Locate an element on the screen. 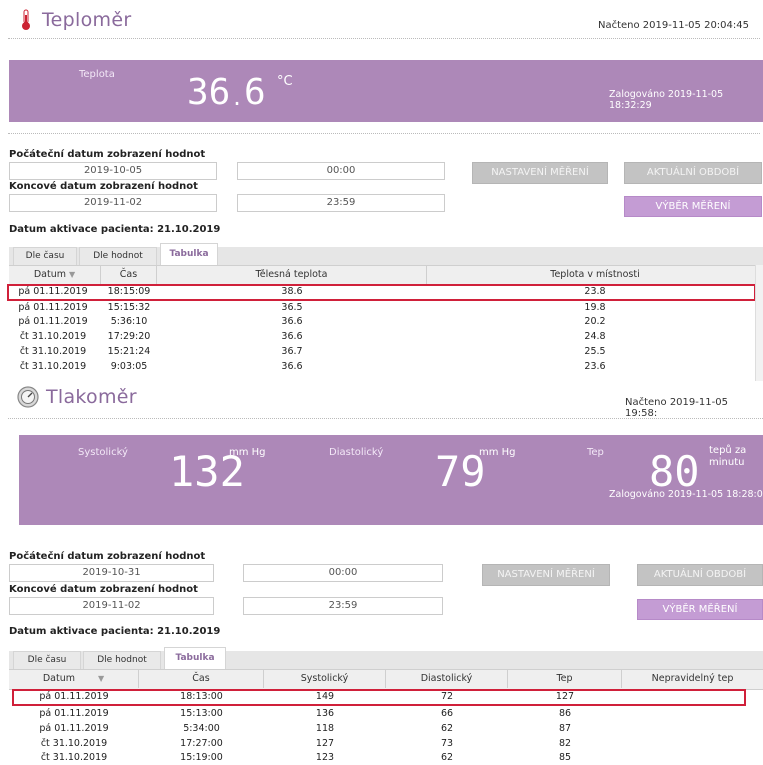 Image resolution: width=763 pixels, height=765 pixels. pulse-unit: tepů za minutu is located at coordinates (728, 456).